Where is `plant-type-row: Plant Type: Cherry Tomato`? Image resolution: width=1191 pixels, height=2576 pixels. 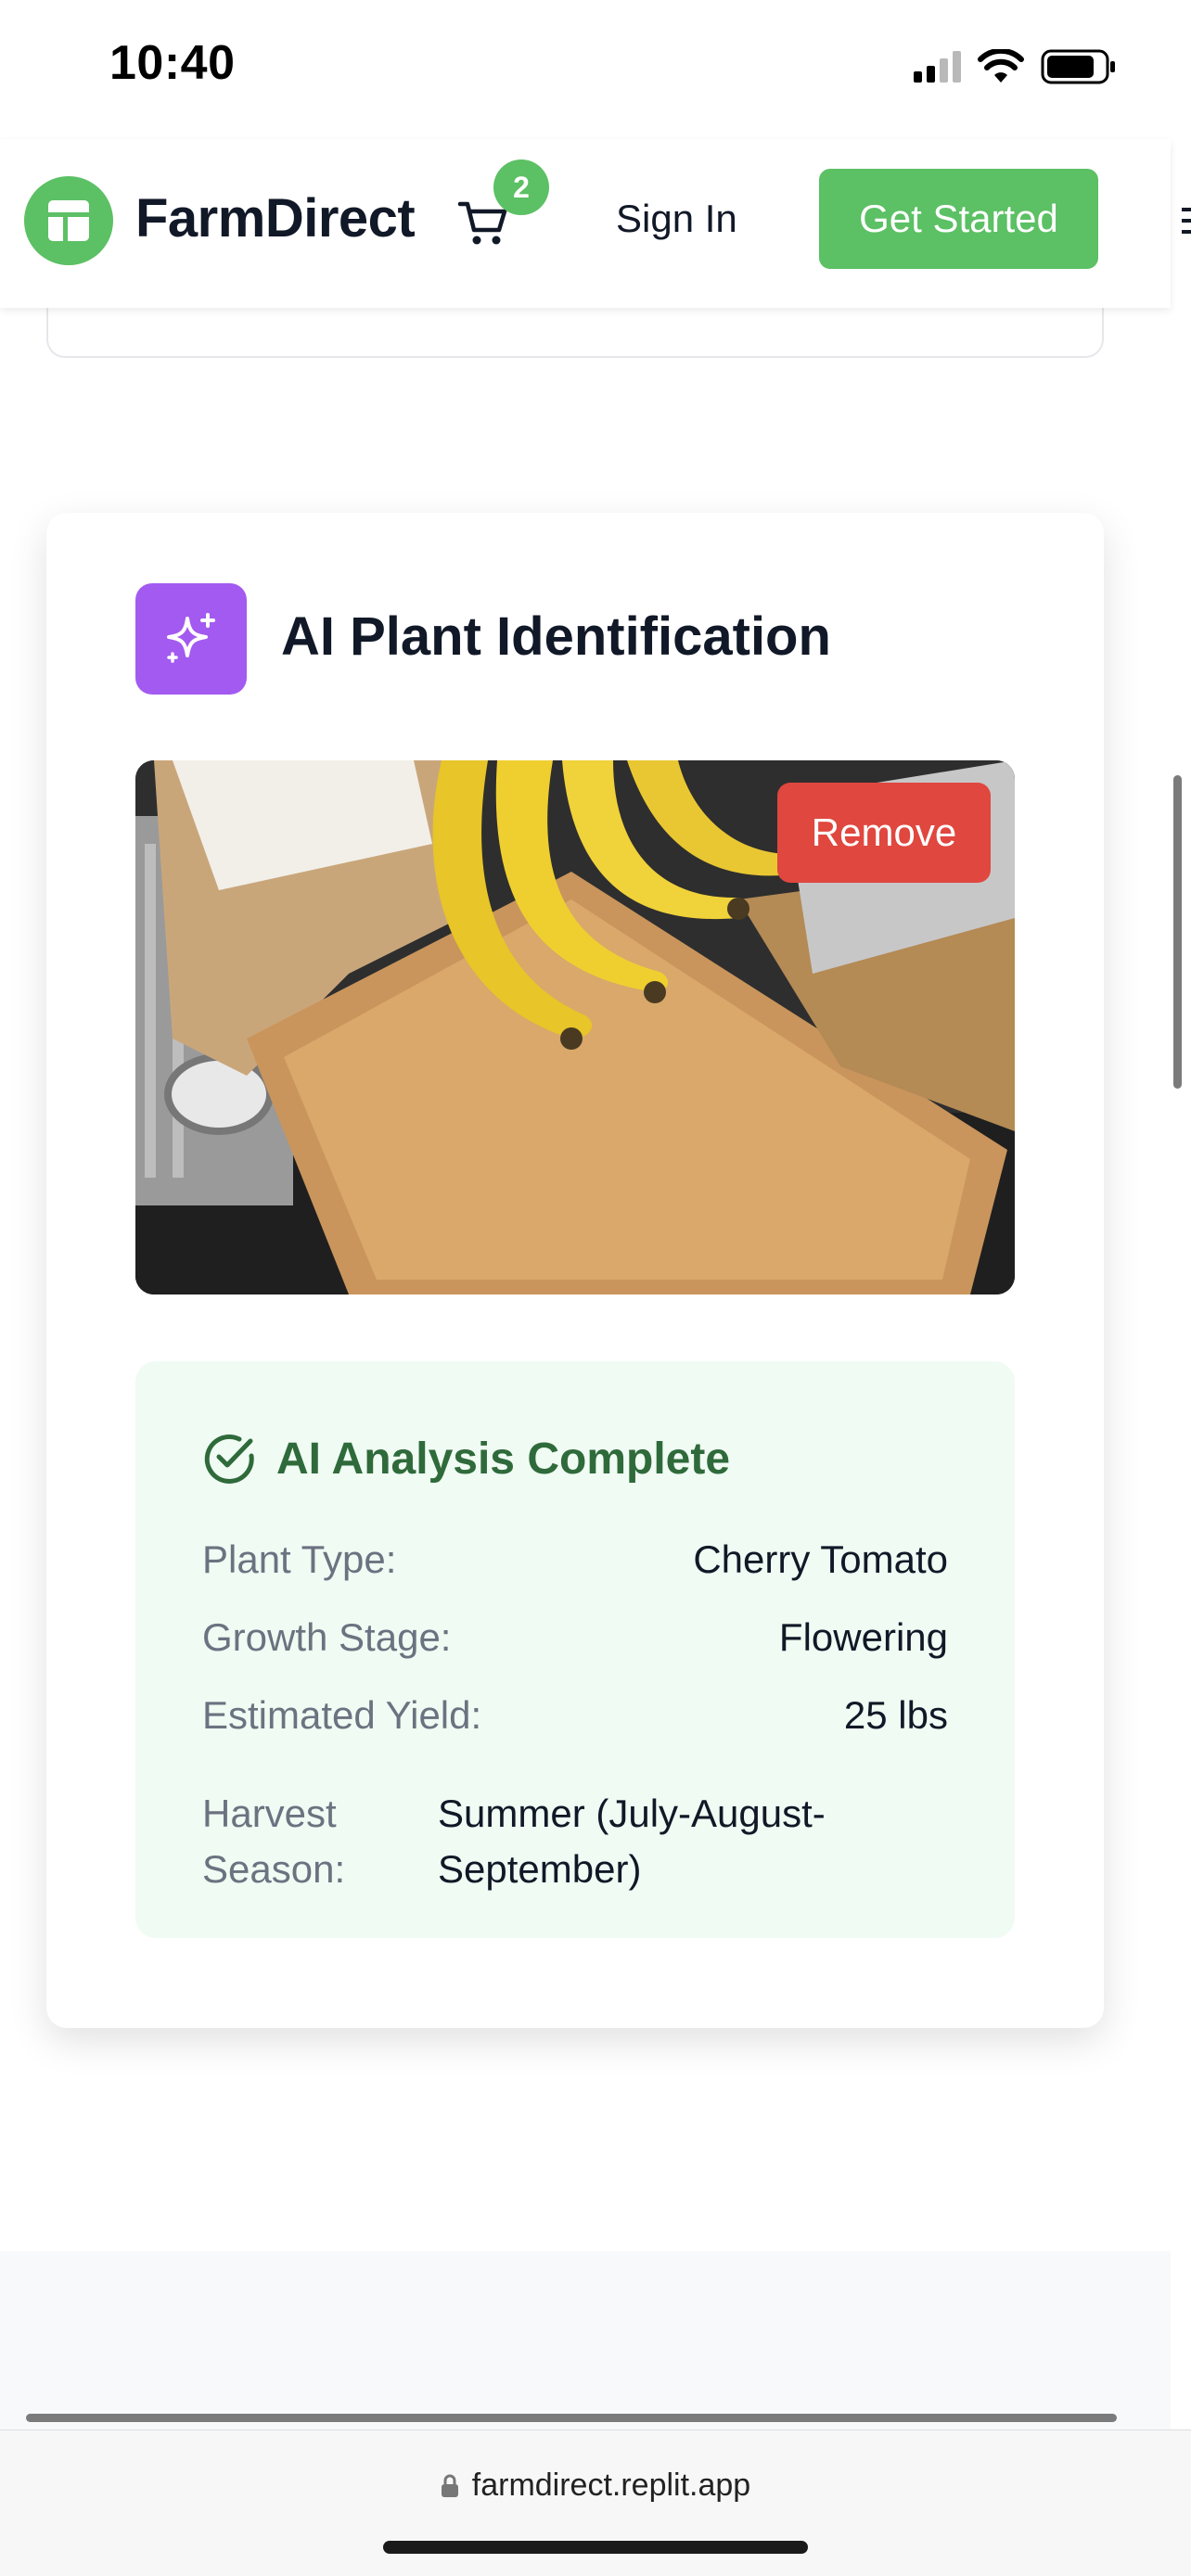
plant-type-row: Plant Type: Cherry Tomato is located at coordinates (575, 1559).